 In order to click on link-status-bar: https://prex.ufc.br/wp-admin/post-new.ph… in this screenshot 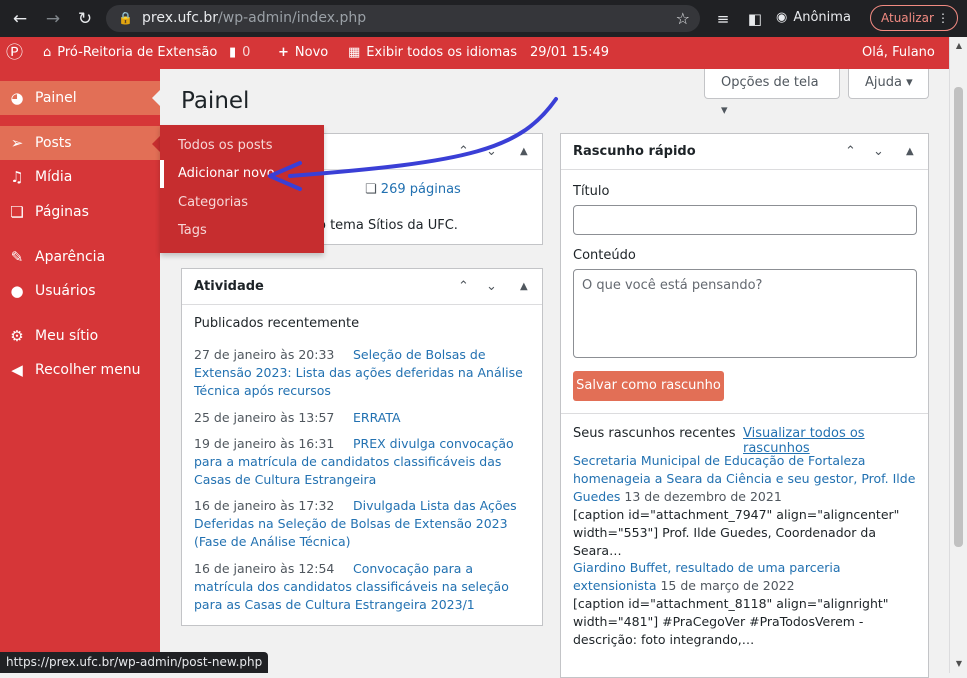, I will do `click(134, 662)`.